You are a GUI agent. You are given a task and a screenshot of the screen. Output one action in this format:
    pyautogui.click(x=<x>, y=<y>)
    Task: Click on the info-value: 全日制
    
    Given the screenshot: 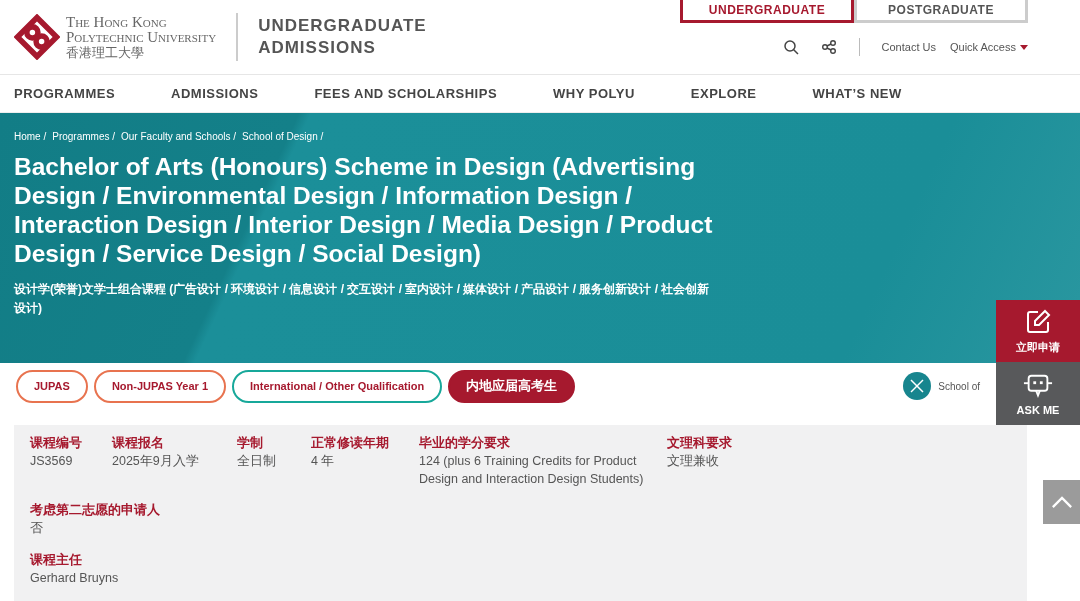 What is the action you would take?
    pyautogui.click(x=257, y=461)
    